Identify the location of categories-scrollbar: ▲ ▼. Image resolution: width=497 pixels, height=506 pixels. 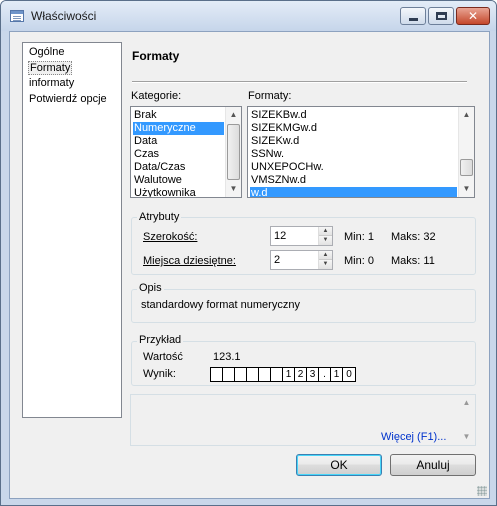
(233, 152).